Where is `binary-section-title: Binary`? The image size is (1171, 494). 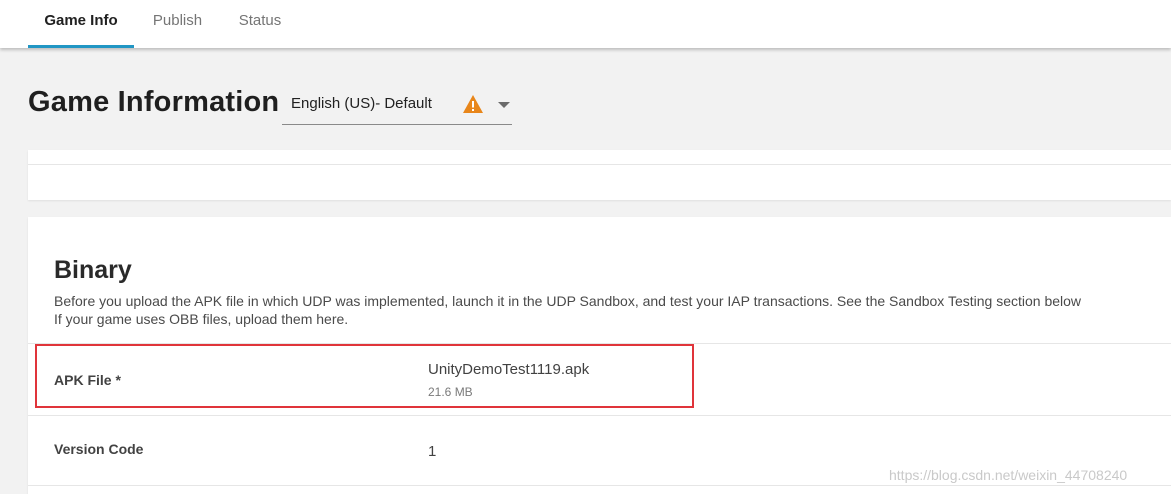
binary-section-title: Binary is located at coordinates (93, 270).